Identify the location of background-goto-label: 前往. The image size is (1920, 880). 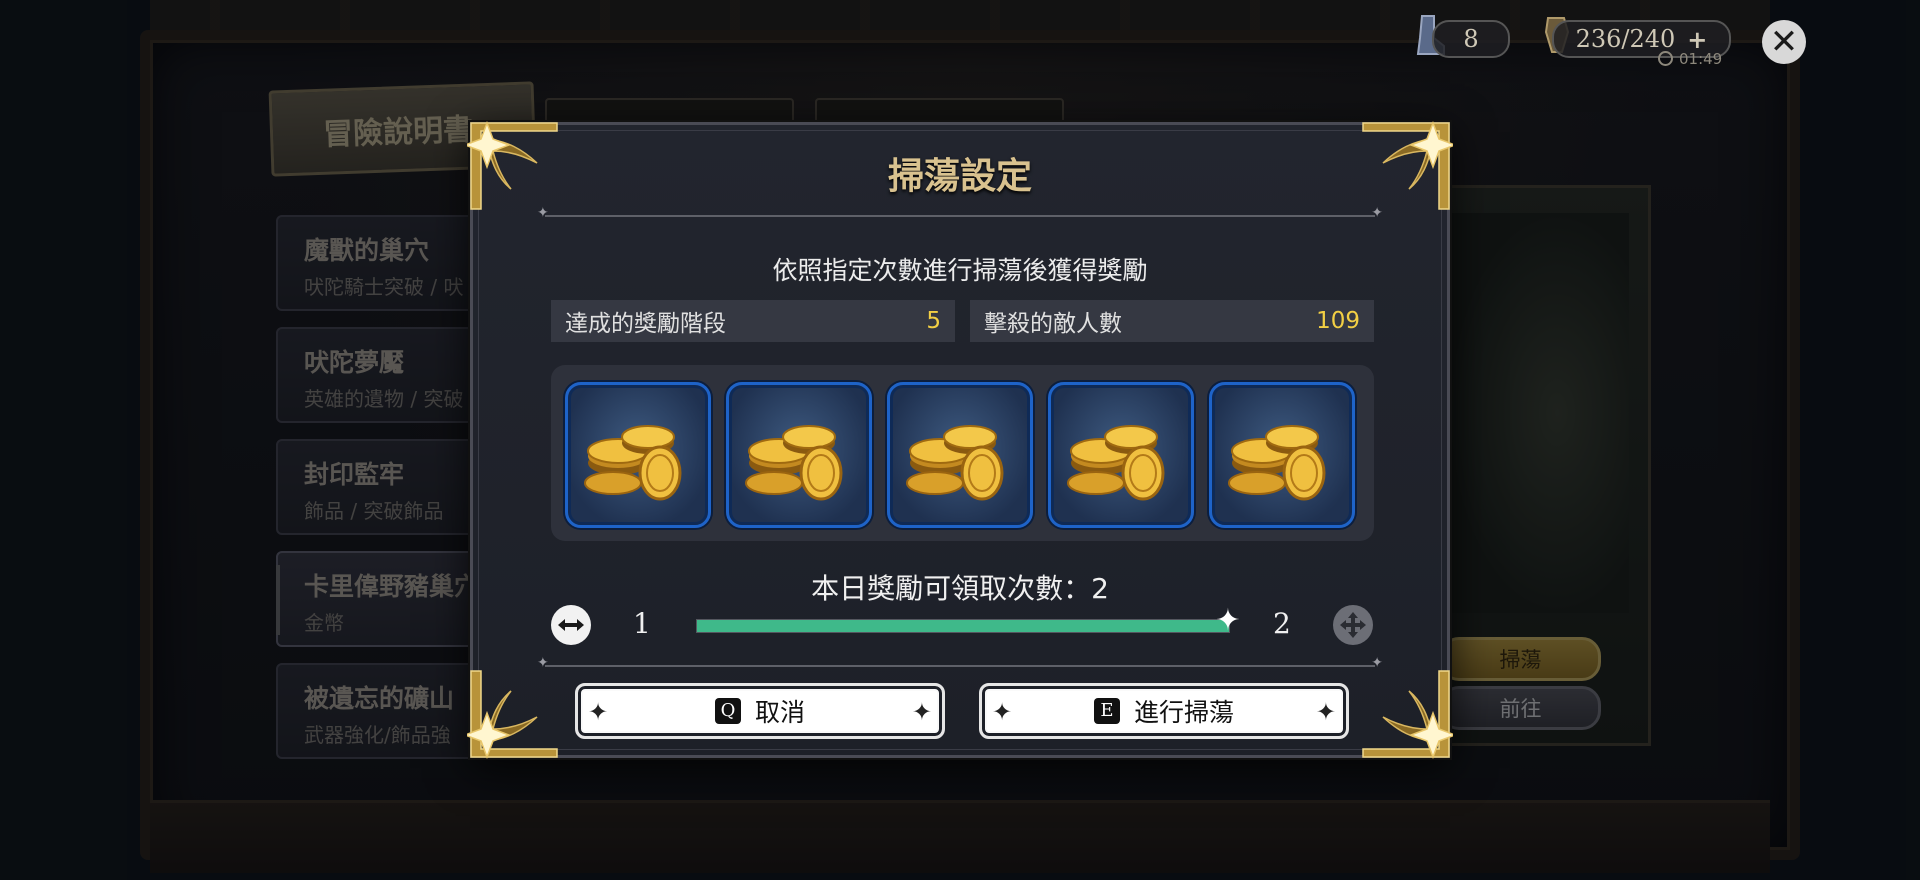
(1520, 709).